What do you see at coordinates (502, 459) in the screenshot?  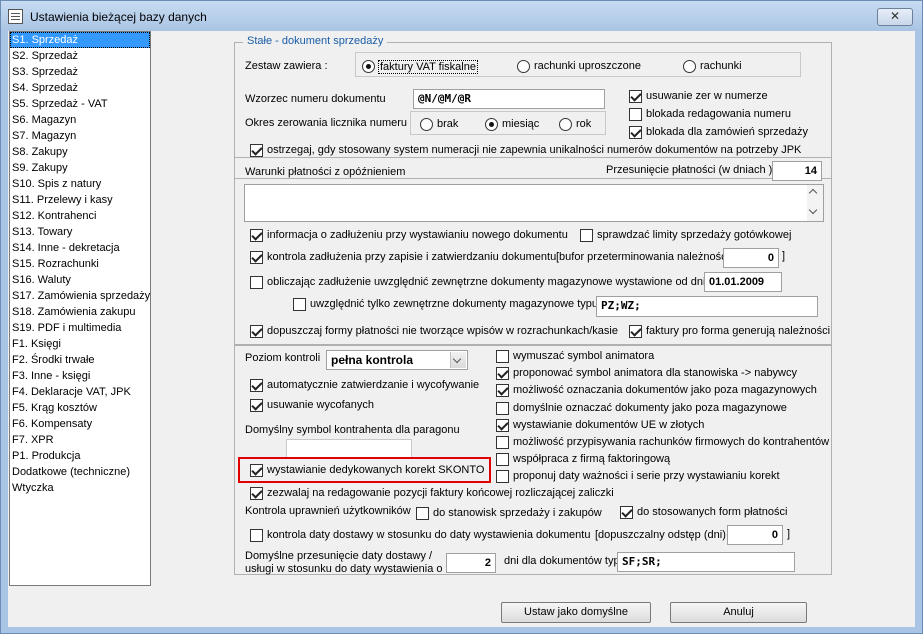 I see `checkbox-faktoring` at bounding box center [502, 459].